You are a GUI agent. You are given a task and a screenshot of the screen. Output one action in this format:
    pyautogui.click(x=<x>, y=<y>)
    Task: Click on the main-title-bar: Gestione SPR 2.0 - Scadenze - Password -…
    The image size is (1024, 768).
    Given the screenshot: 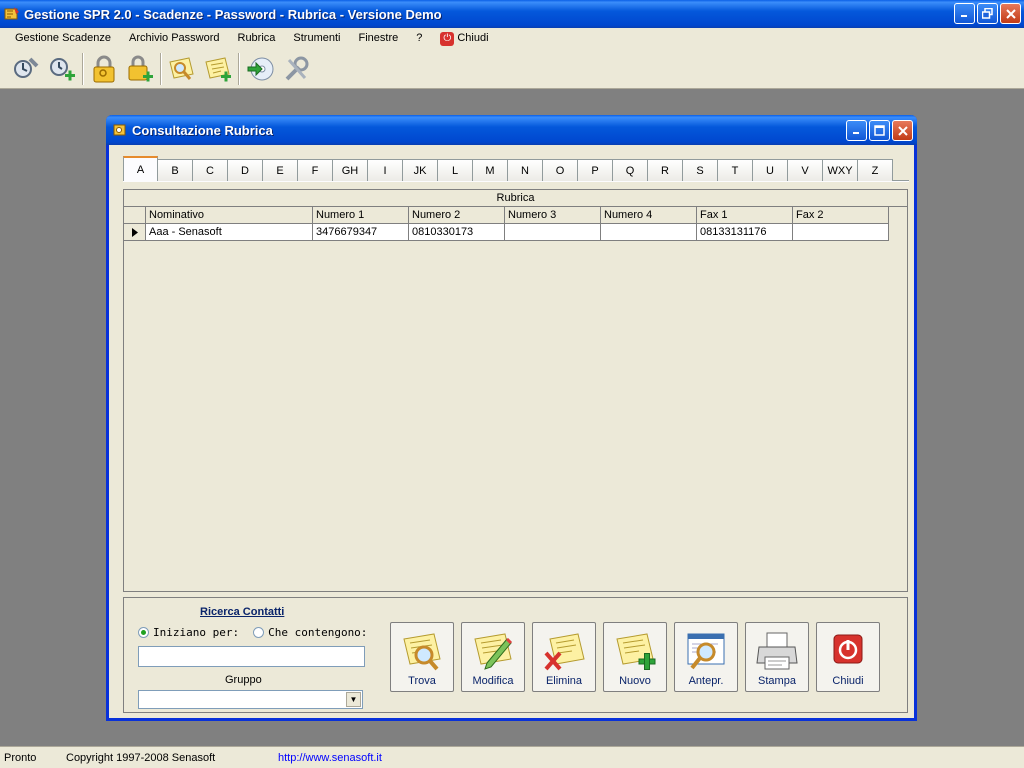 What is the action you would take?
    pyautogui.click(x=512, y=14)
    